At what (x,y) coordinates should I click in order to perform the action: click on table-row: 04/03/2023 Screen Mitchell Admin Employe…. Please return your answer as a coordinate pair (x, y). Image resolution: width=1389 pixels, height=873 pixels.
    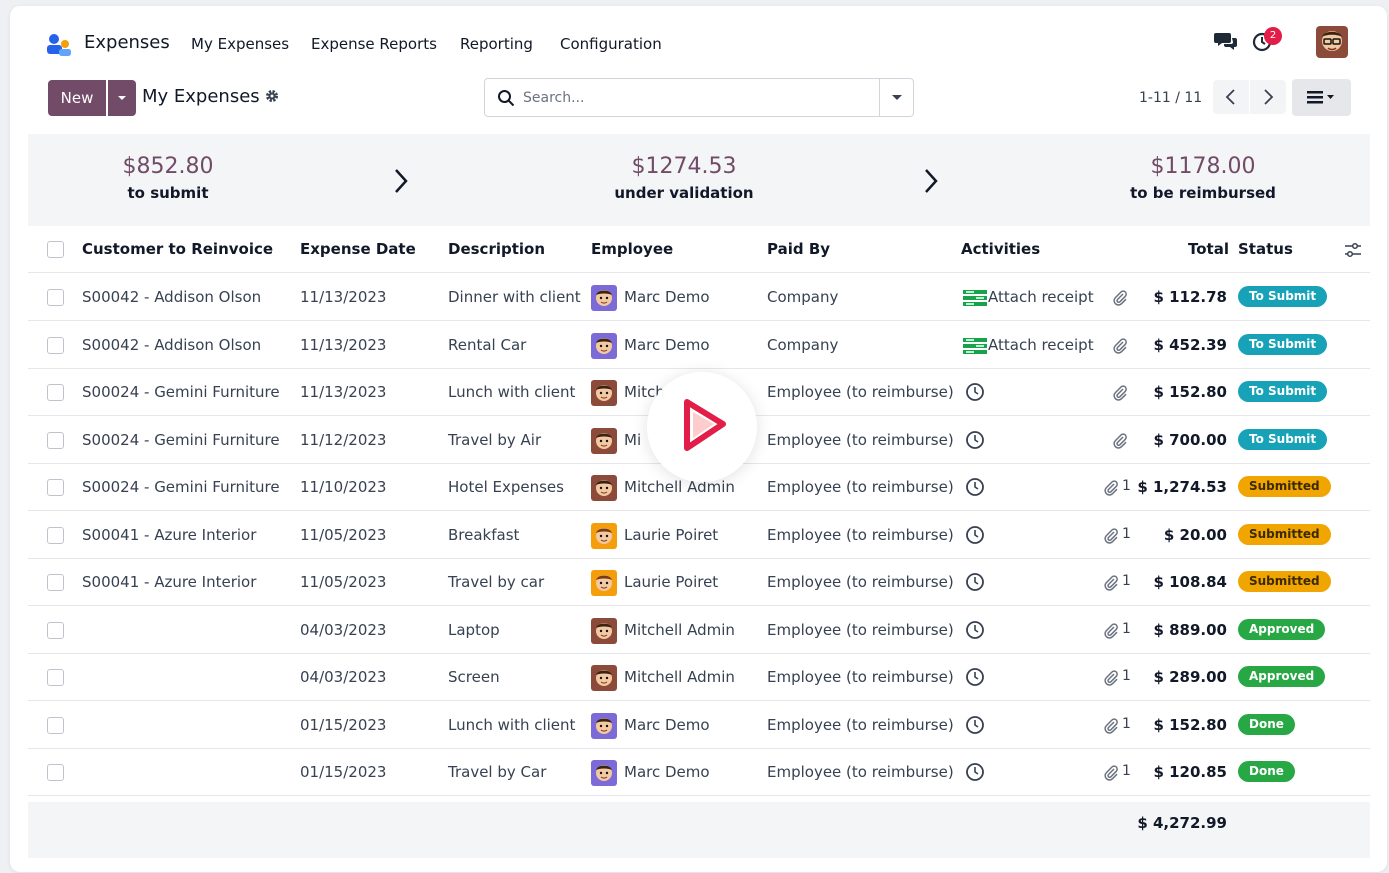
    Looking at the image, I should click on (699, 677).